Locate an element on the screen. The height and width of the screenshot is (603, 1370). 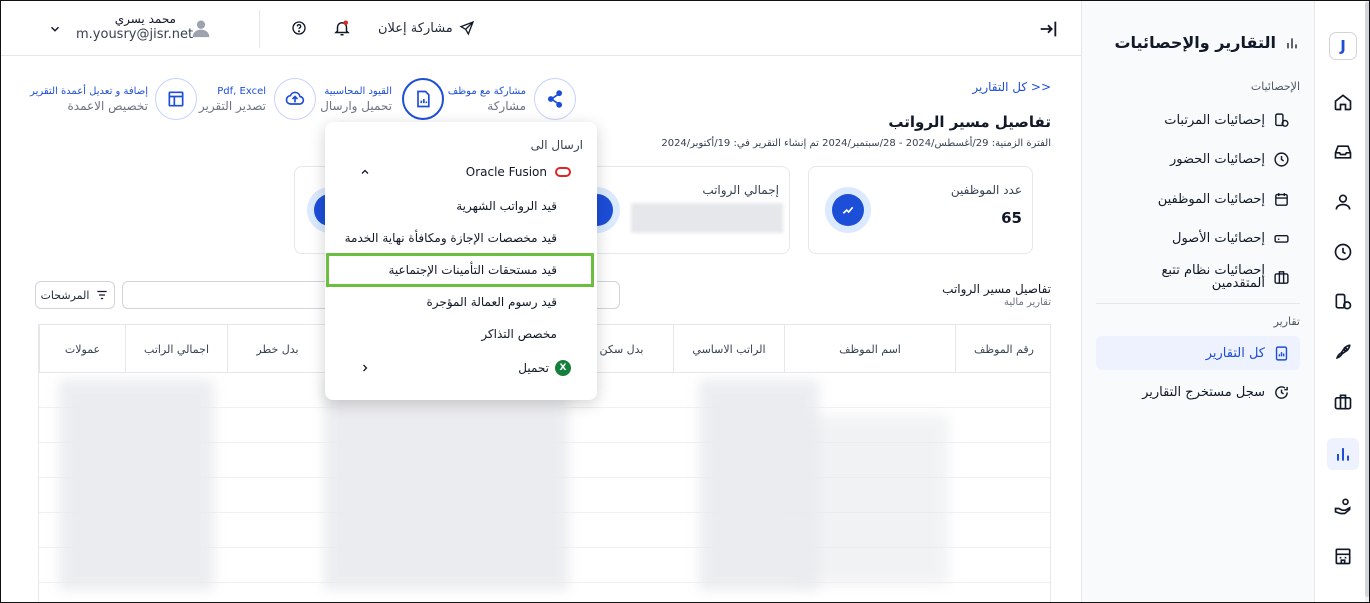
user-name: محمد يسري is located at coordinates (145, 19).